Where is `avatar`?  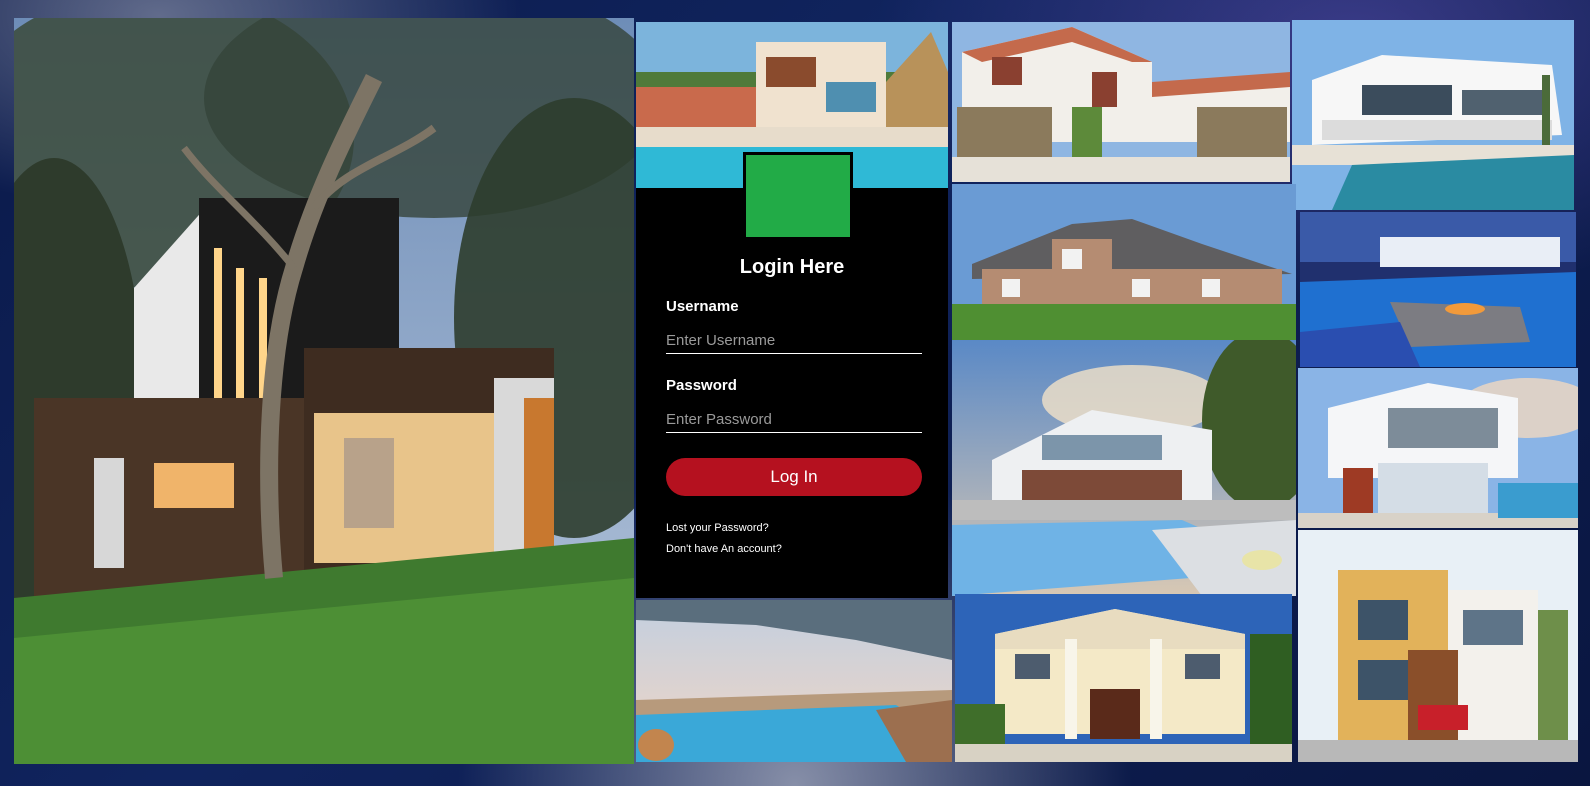 avatar is located at coordinates (798, 196).